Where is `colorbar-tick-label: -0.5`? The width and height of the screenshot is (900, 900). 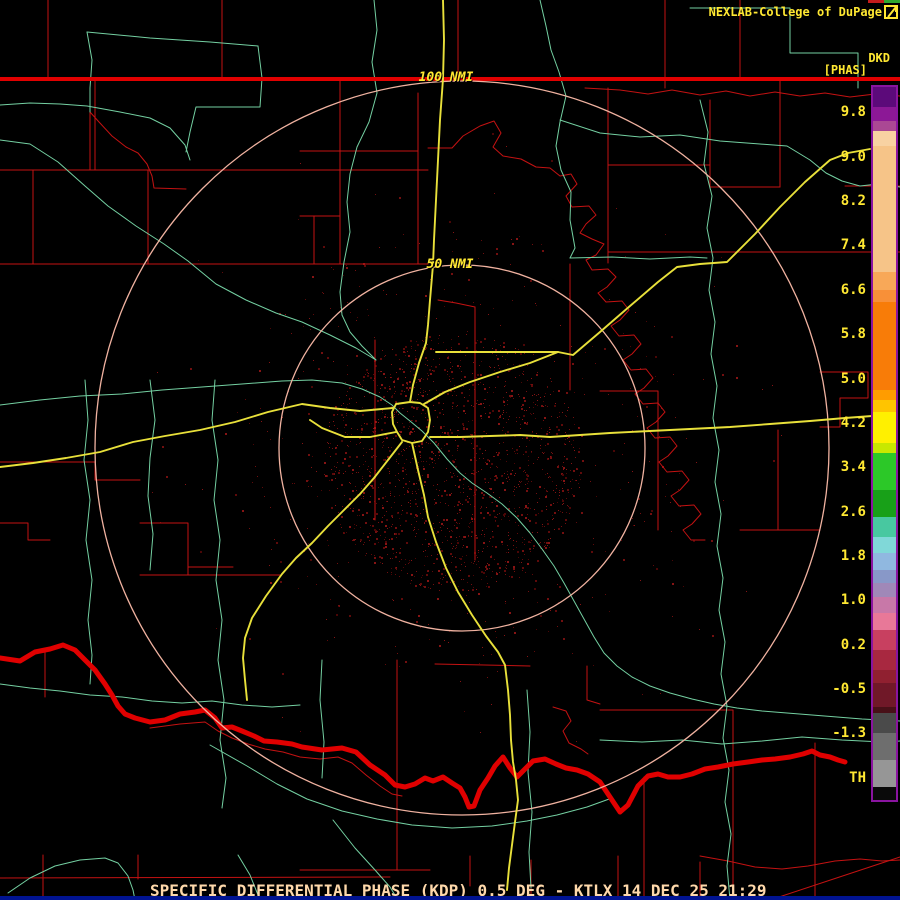
colorbar-tick-label: -0.5 is located at coordinates (849, 689).